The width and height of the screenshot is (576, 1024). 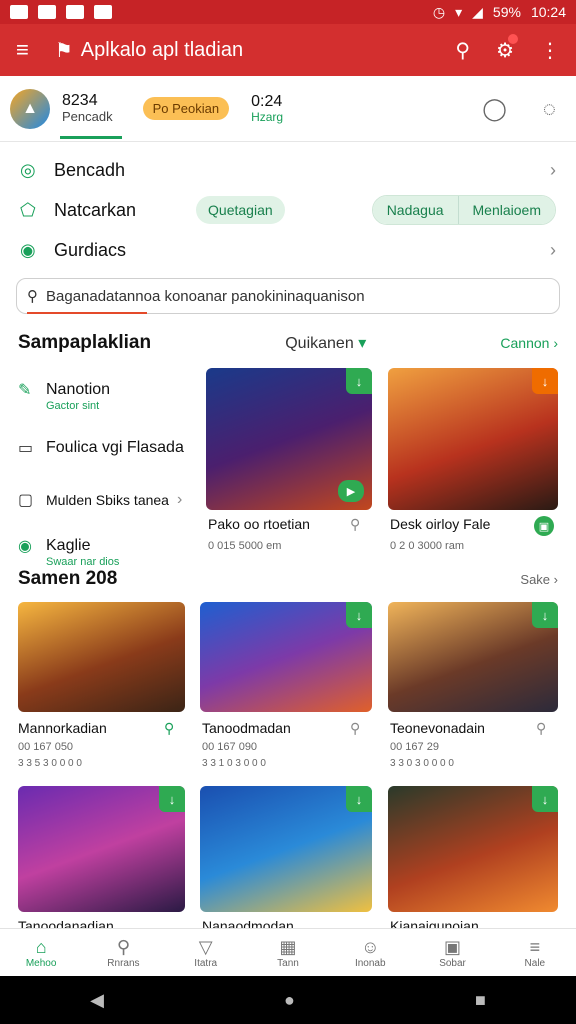 What do you see at coordinates (87, 313) in the screenshot?
I see `focus-accent` at bounding box center [87, 313].